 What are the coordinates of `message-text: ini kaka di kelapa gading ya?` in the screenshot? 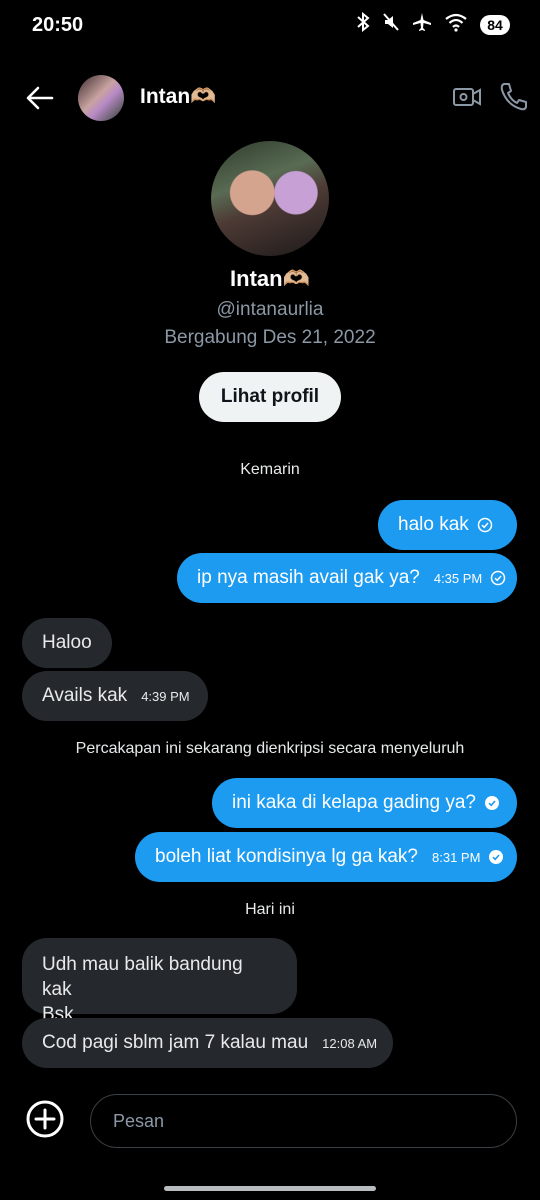 It's located at (354, 802).